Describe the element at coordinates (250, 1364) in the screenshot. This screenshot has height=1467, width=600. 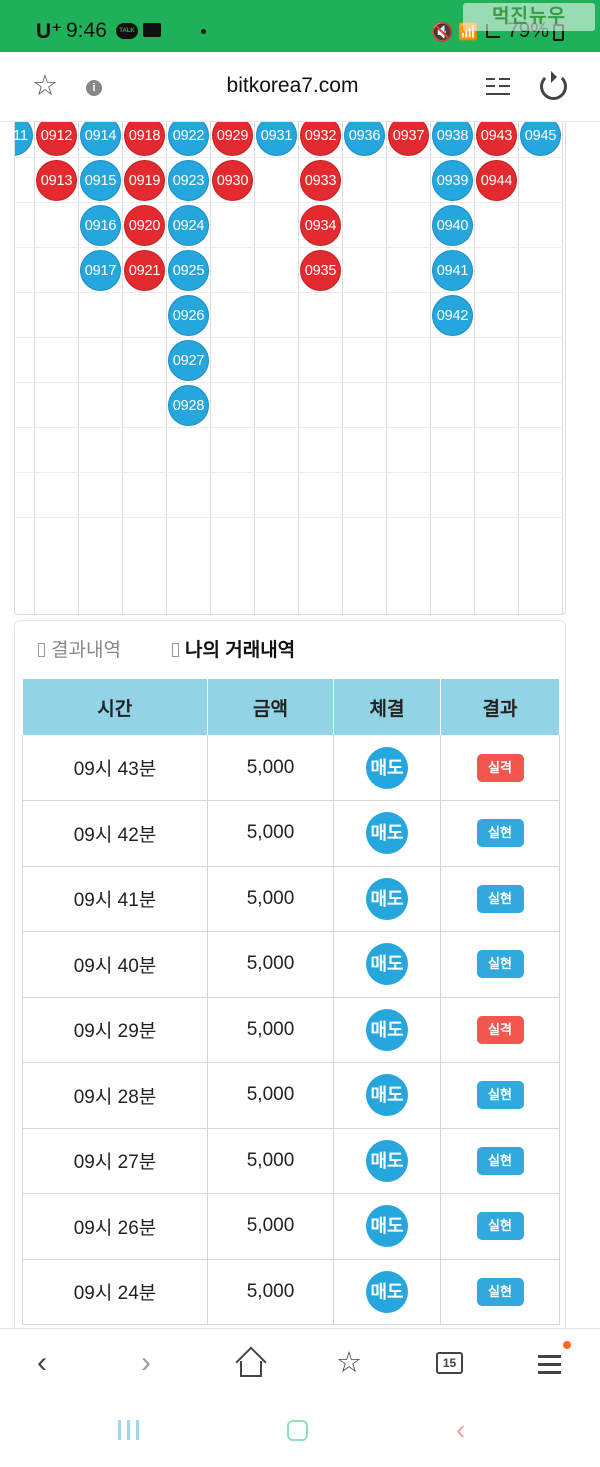
I see `home-icon` at that location.